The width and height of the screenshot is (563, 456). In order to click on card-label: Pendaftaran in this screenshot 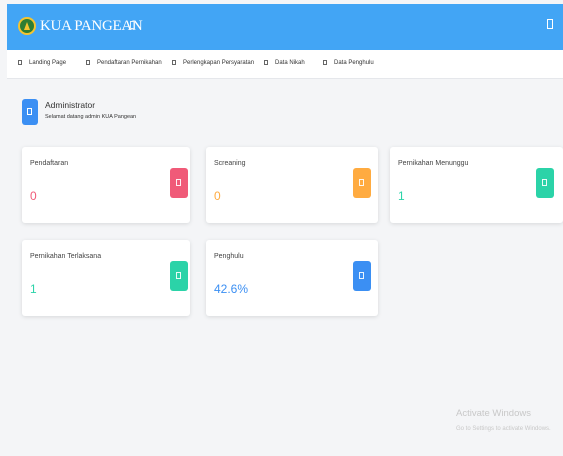, I will do `click(49, 163)`.